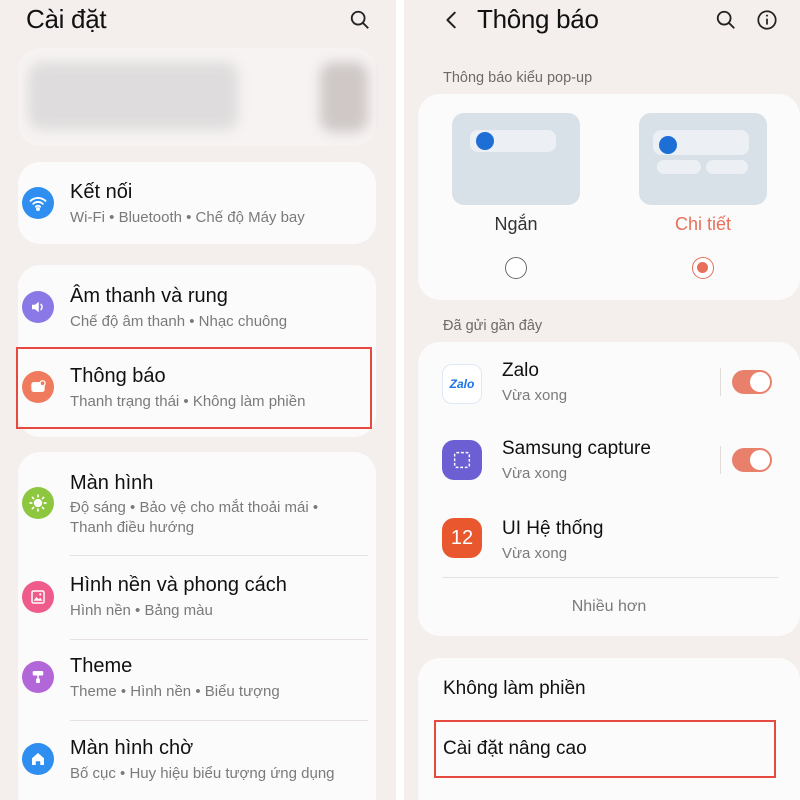  Describe the element at coordinates (703, 224) in the screenshot. I see `popup-option-detailed-label: Chi tiết` at that location.